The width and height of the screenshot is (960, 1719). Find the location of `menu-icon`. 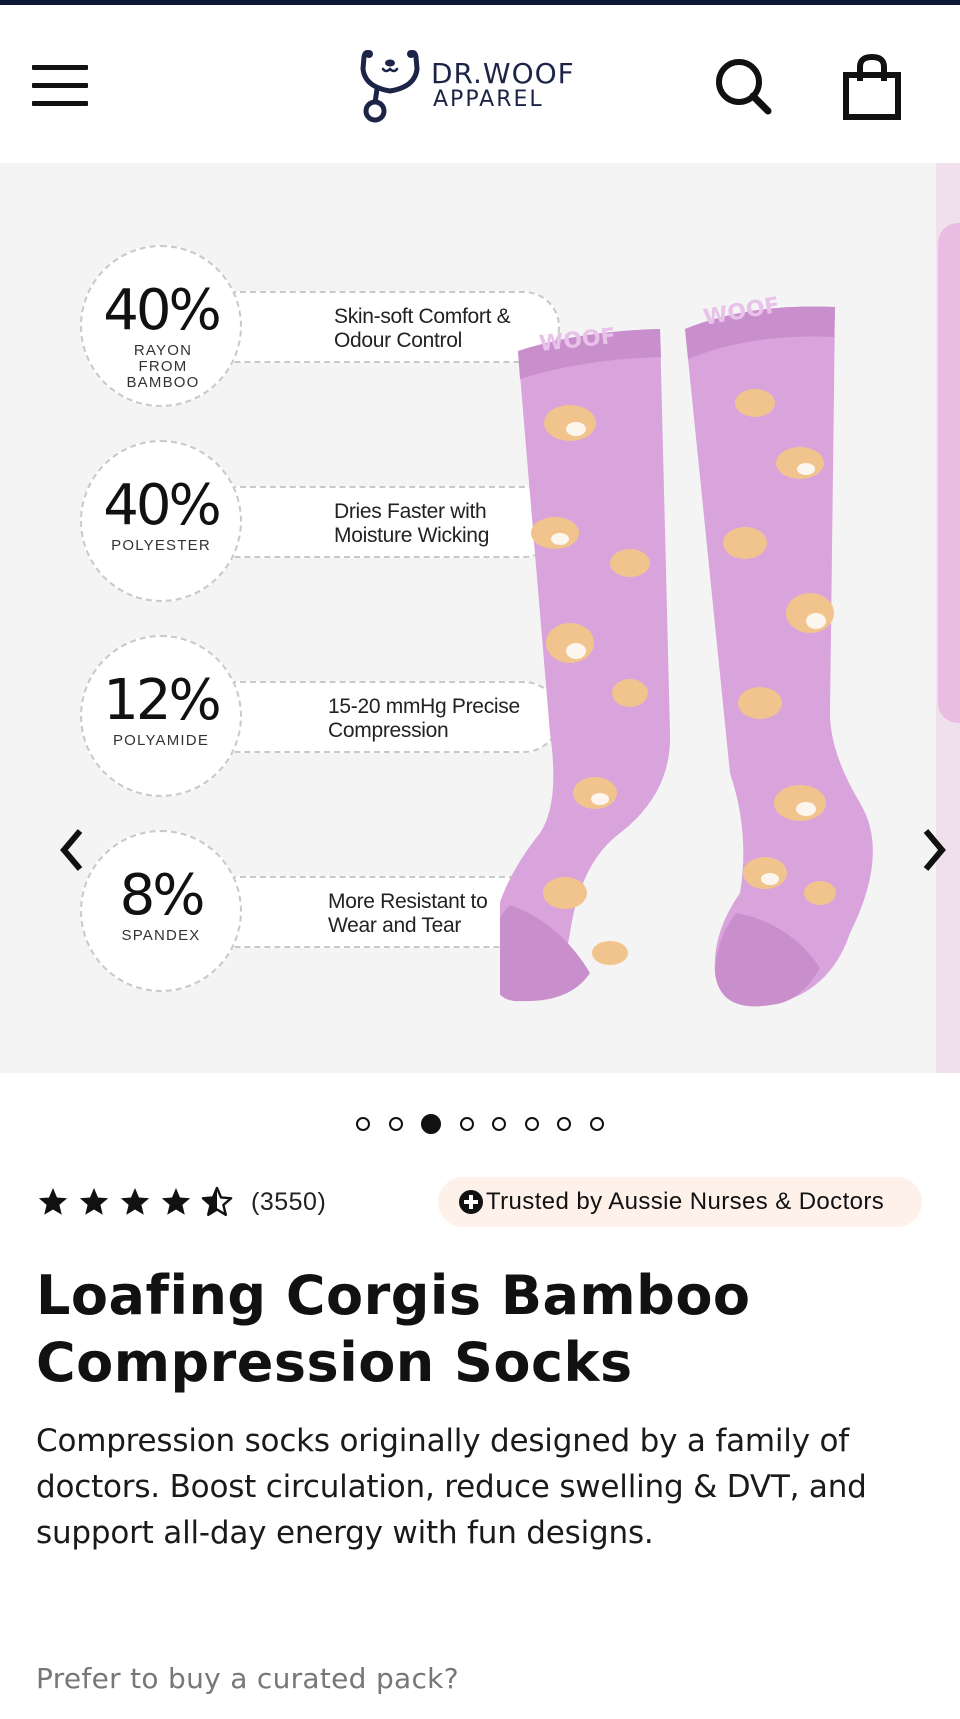

menu-icon is located at coordinates (60, 86).